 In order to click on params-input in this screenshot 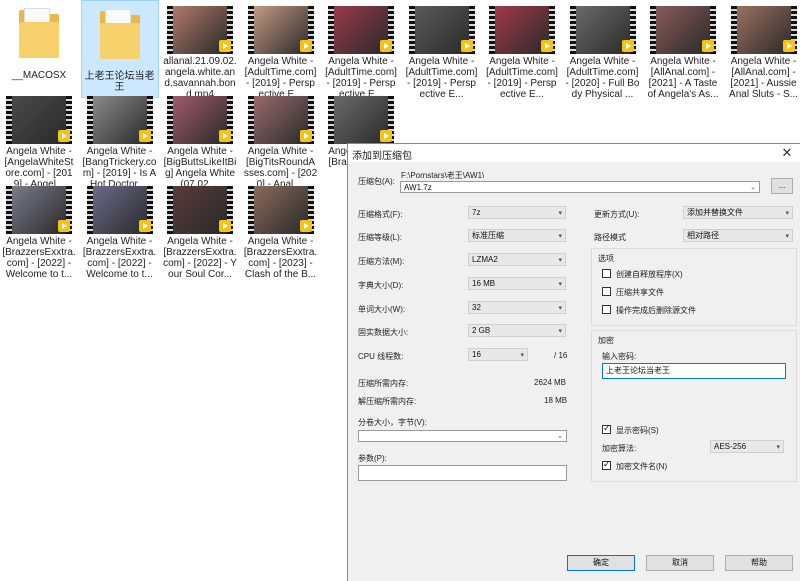, I will do `click(462, 473)`.